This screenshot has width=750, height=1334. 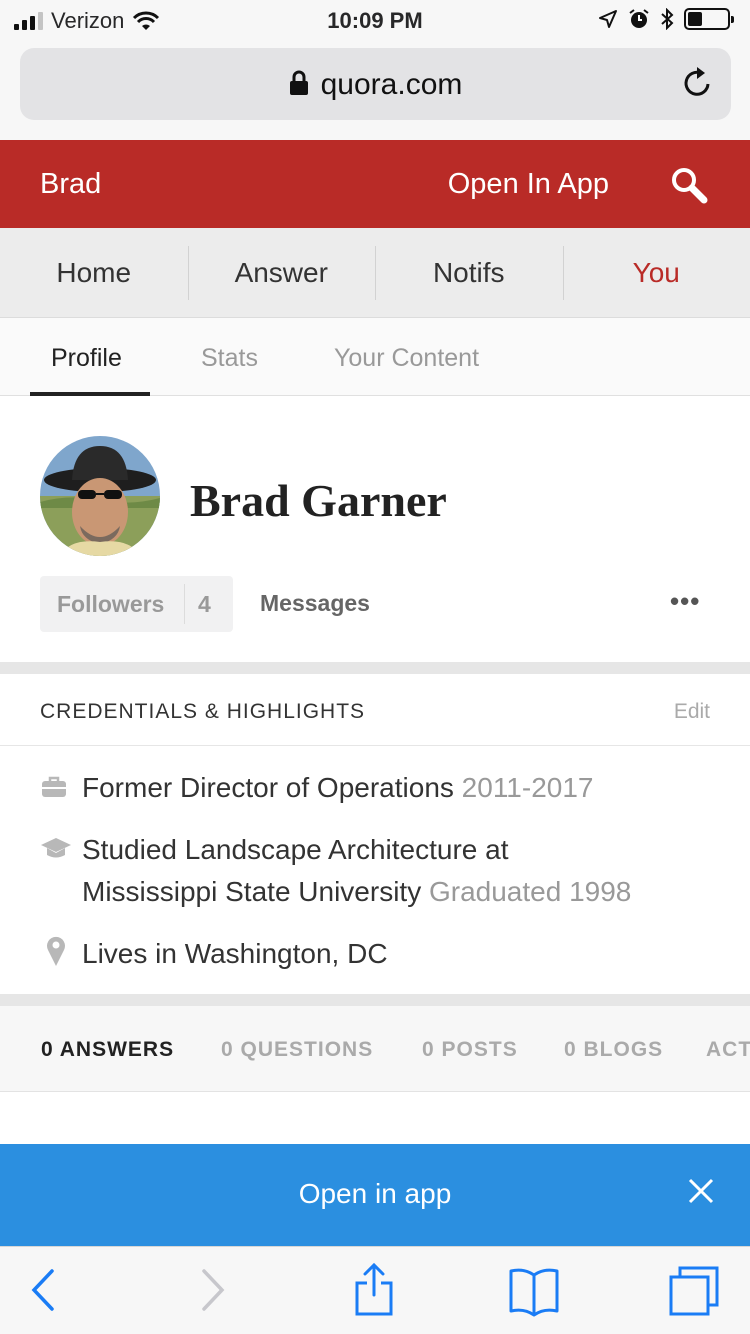 What do you see at coordinates (709, 19) in the screenshot?
I see `battery-icon` at bounding box center [709, 19].